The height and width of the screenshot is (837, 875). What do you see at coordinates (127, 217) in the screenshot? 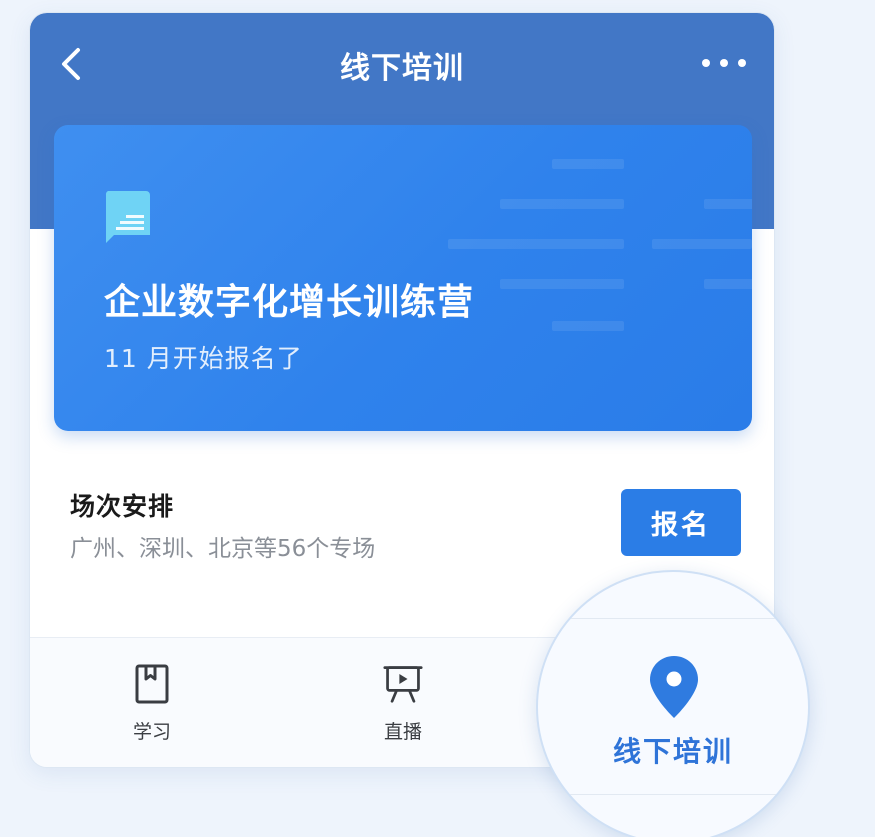
I see `document-chat-icon` at bounding box center [127, 217].